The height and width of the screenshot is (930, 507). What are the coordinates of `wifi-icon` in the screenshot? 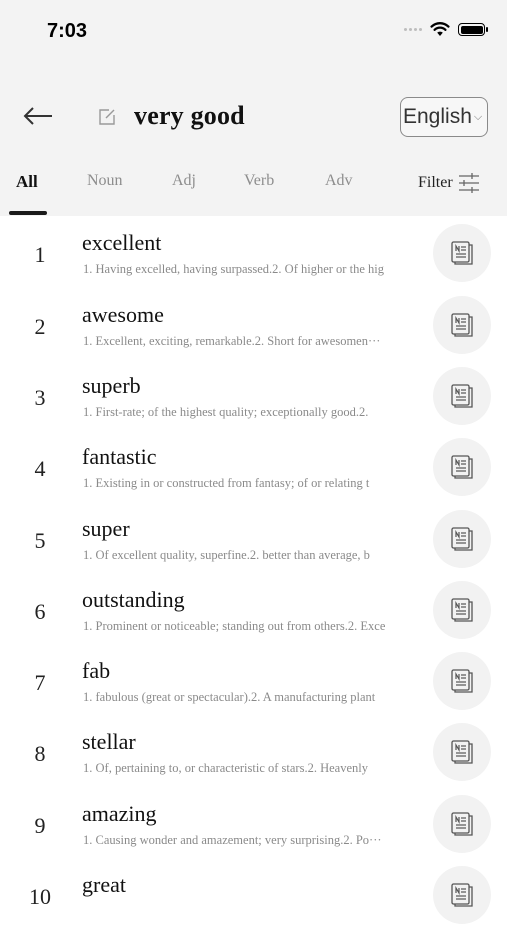 It's located at (440, 29).